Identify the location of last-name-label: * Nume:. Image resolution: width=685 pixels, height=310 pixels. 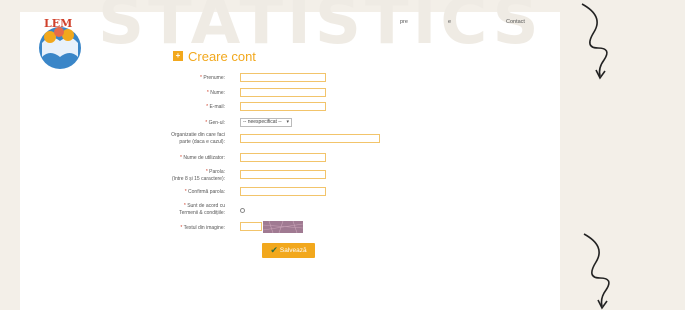
(215, 93).